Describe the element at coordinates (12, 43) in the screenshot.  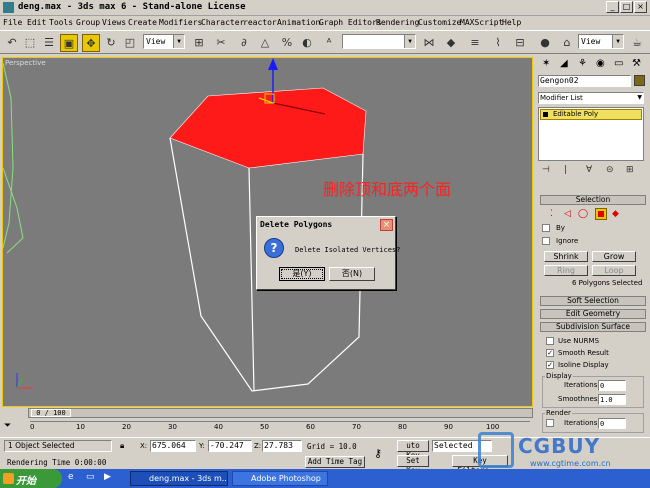
I see `undo-icon: ↶` at that location.